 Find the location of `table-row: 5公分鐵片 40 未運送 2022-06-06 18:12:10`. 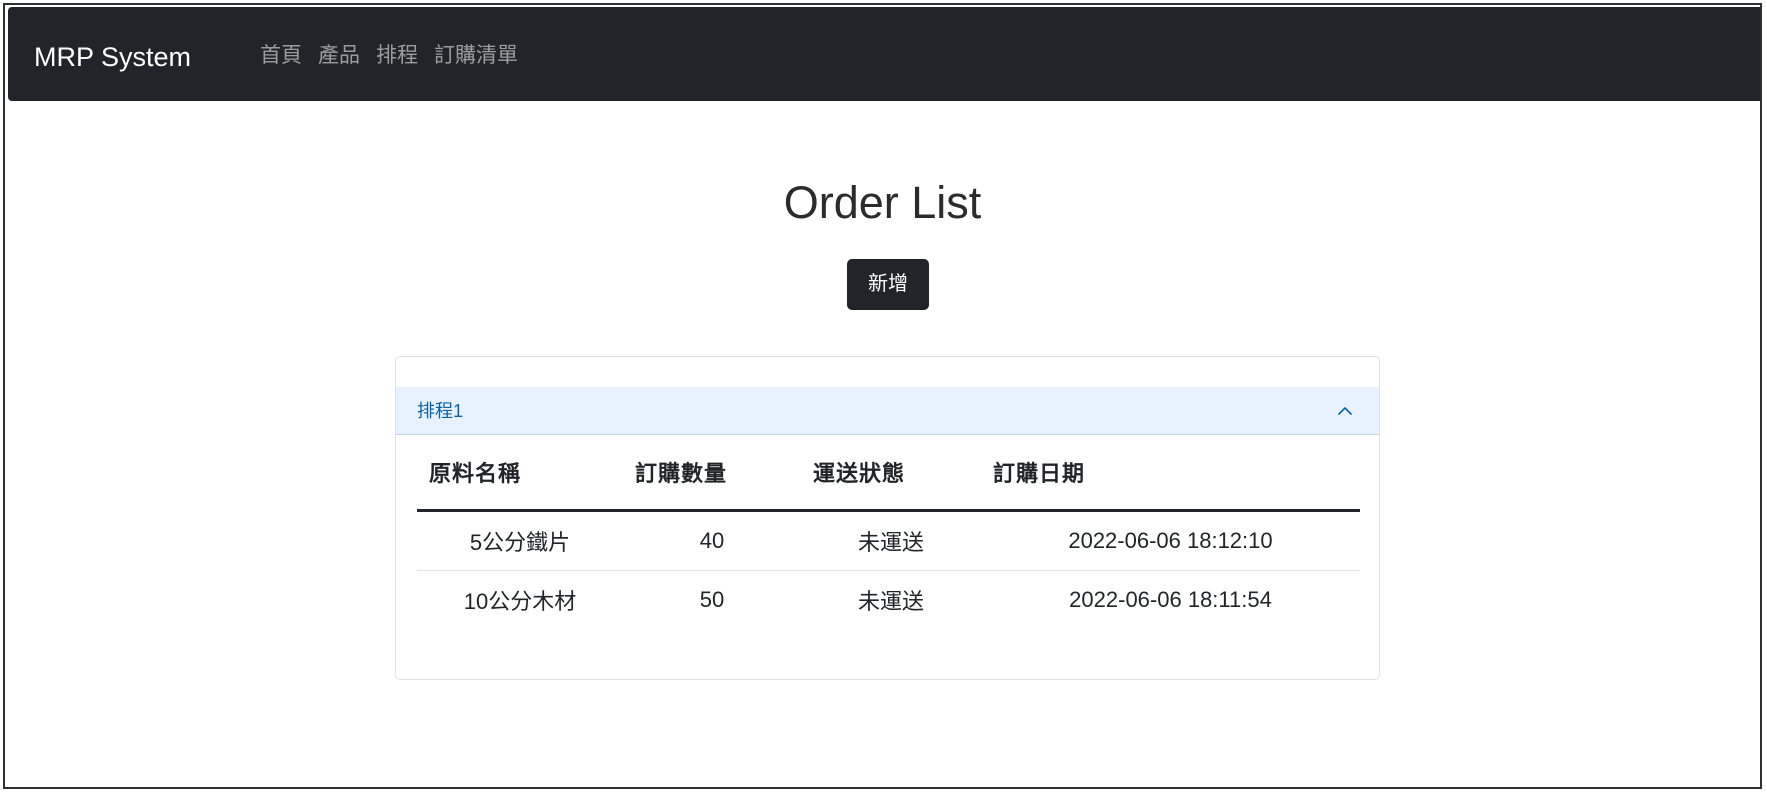

table-row: 5公分鐵片 40 未運送 2022-06-06 18:12:10 is located at coordinates (888, 540).